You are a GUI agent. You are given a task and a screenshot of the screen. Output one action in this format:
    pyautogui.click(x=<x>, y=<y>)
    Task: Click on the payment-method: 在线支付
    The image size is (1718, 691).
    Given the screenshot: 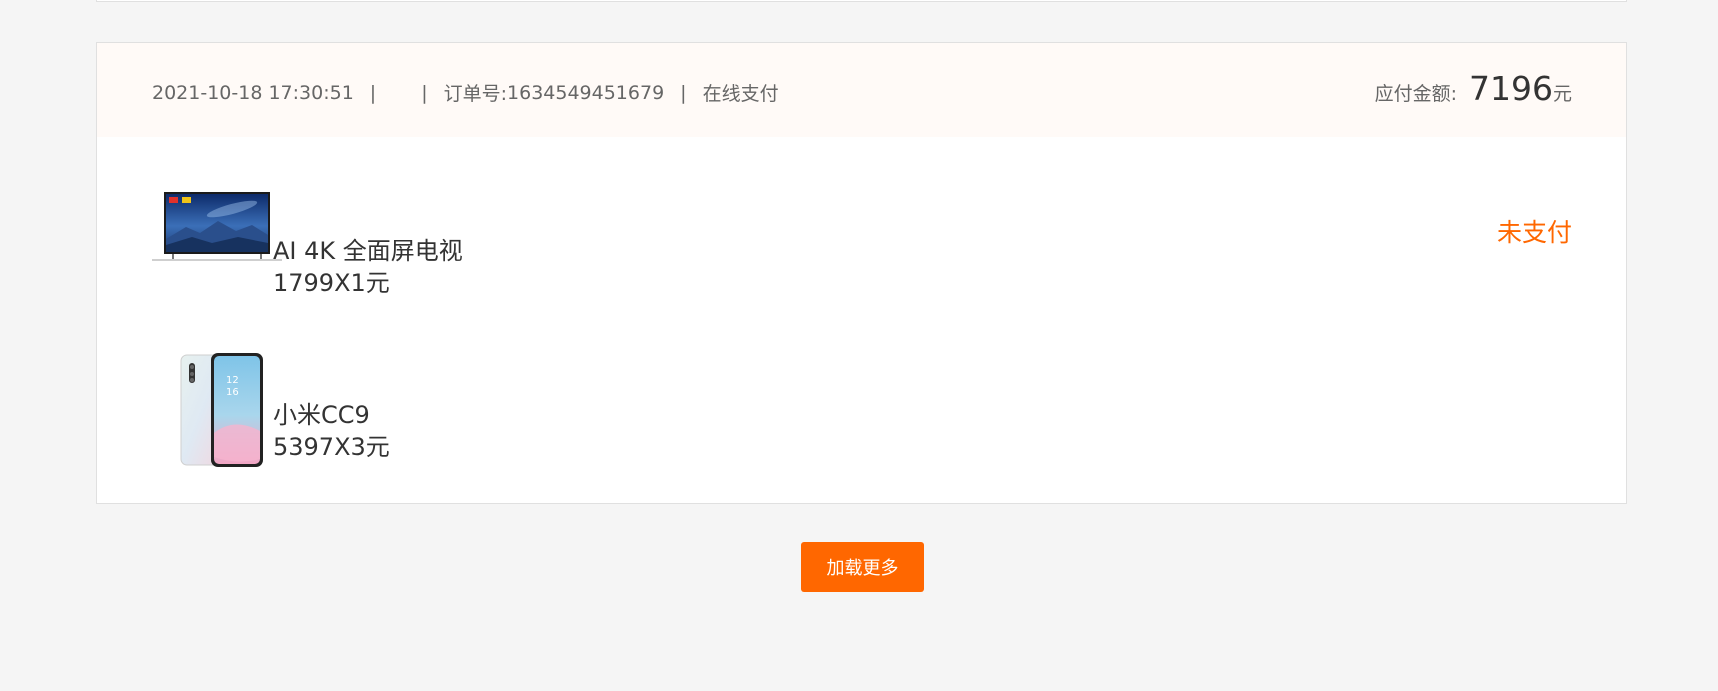 What is the action you would take?
    pyautogui.click(x=740, y=94)
    